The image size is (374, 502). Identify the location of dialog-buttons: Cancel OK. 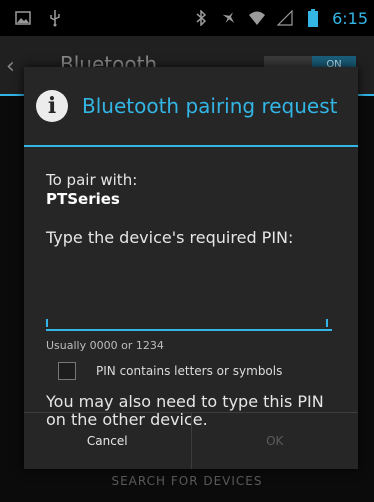
(191, 440).